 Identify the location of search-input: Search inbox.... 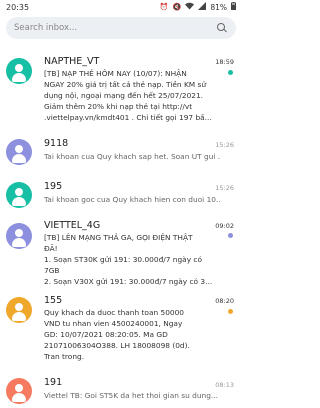
(115, 28).